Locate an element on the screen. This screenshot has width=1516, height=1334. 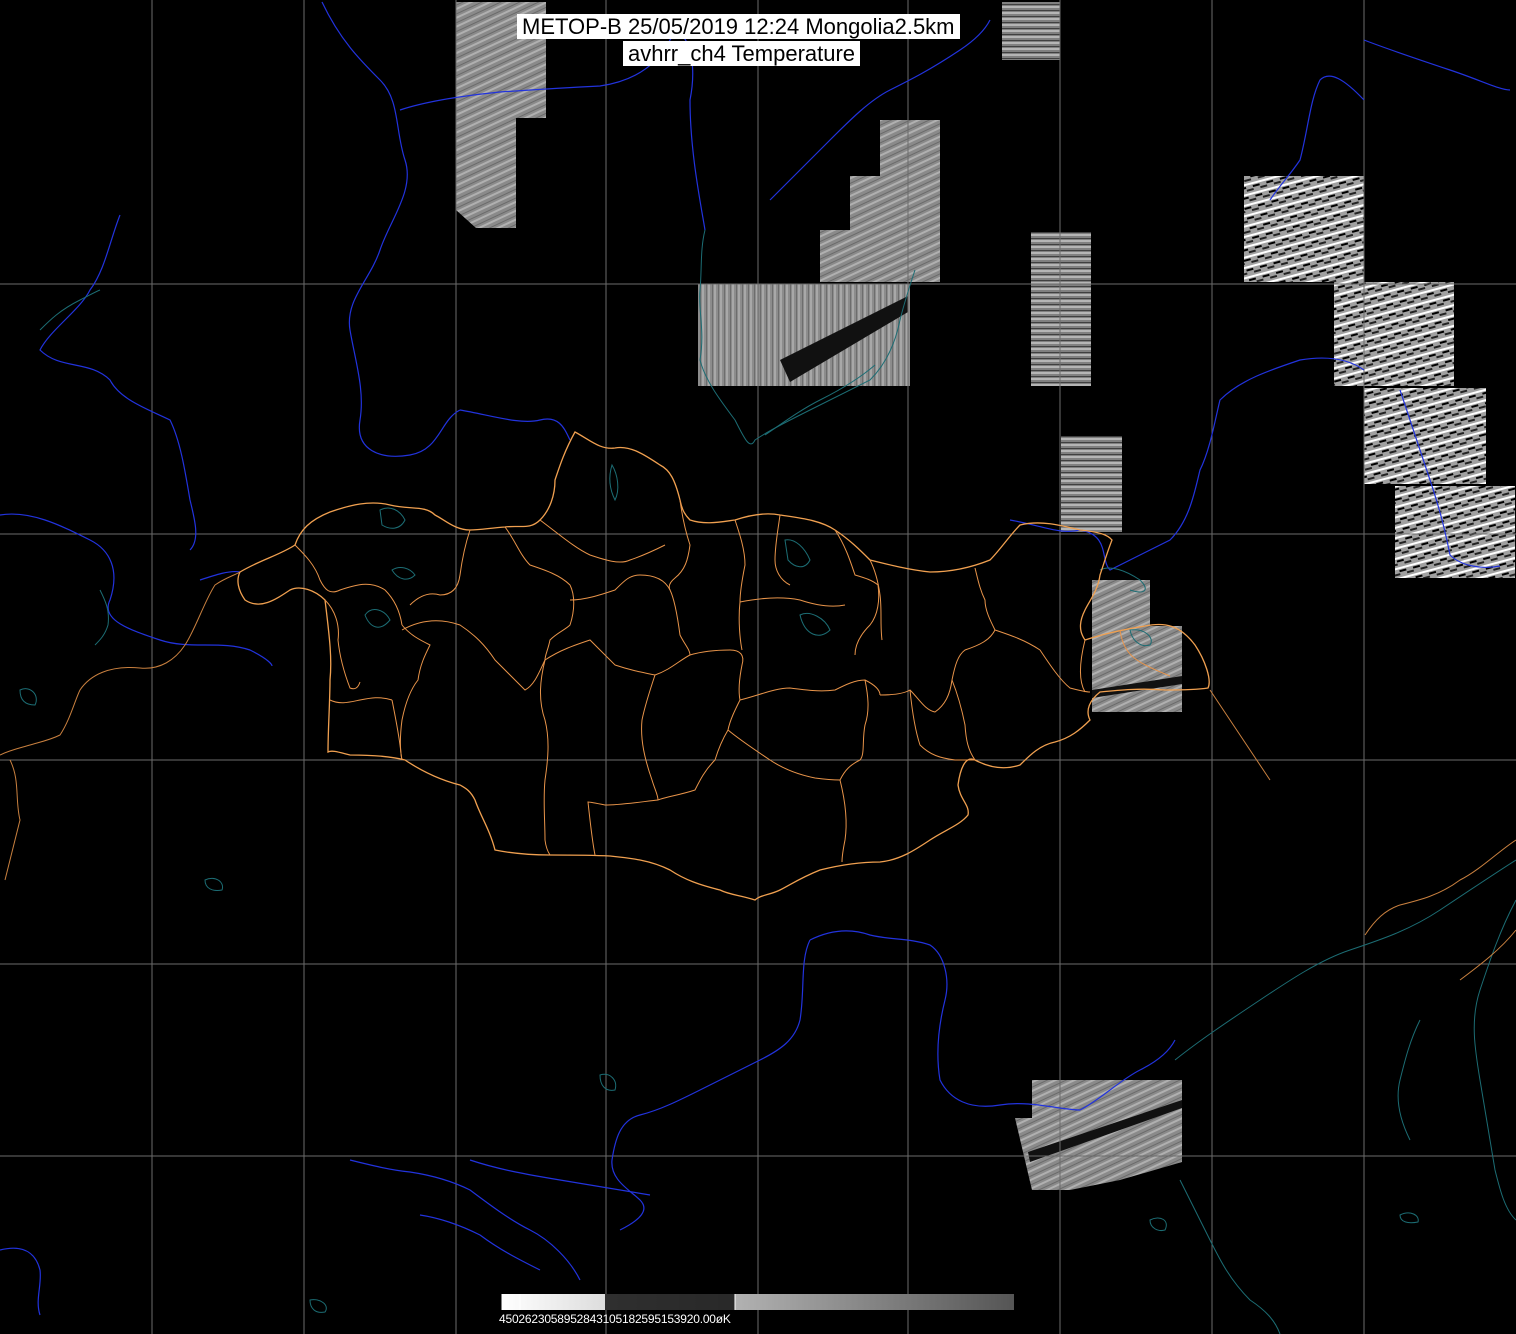
colorbar-group is located at coordinates (757, 1302).